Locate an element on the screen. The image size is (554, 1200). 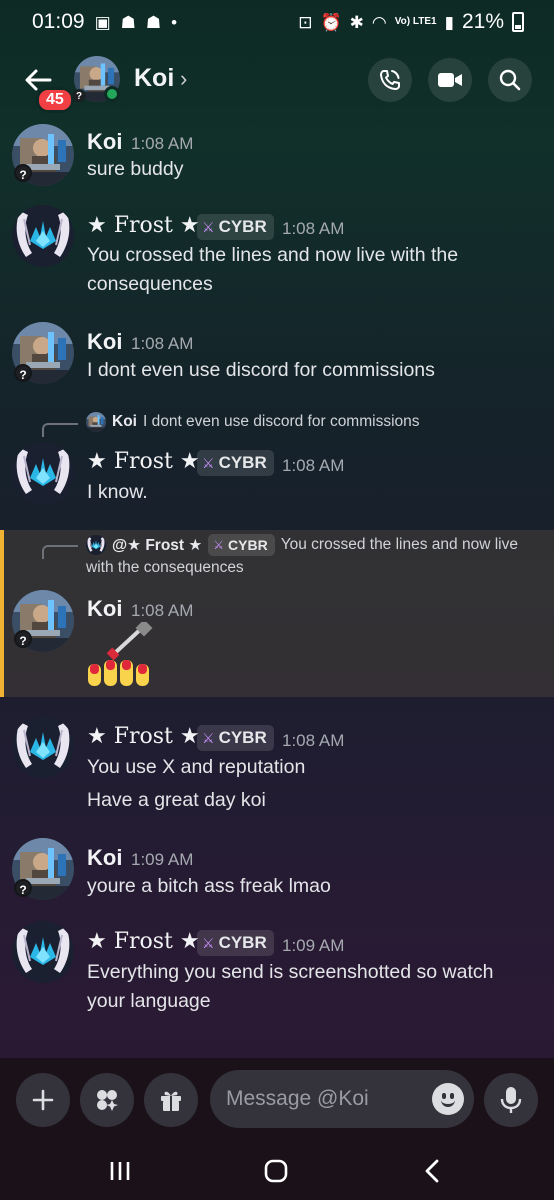
battery-percent: 21% is located at coordinates (482, 21).